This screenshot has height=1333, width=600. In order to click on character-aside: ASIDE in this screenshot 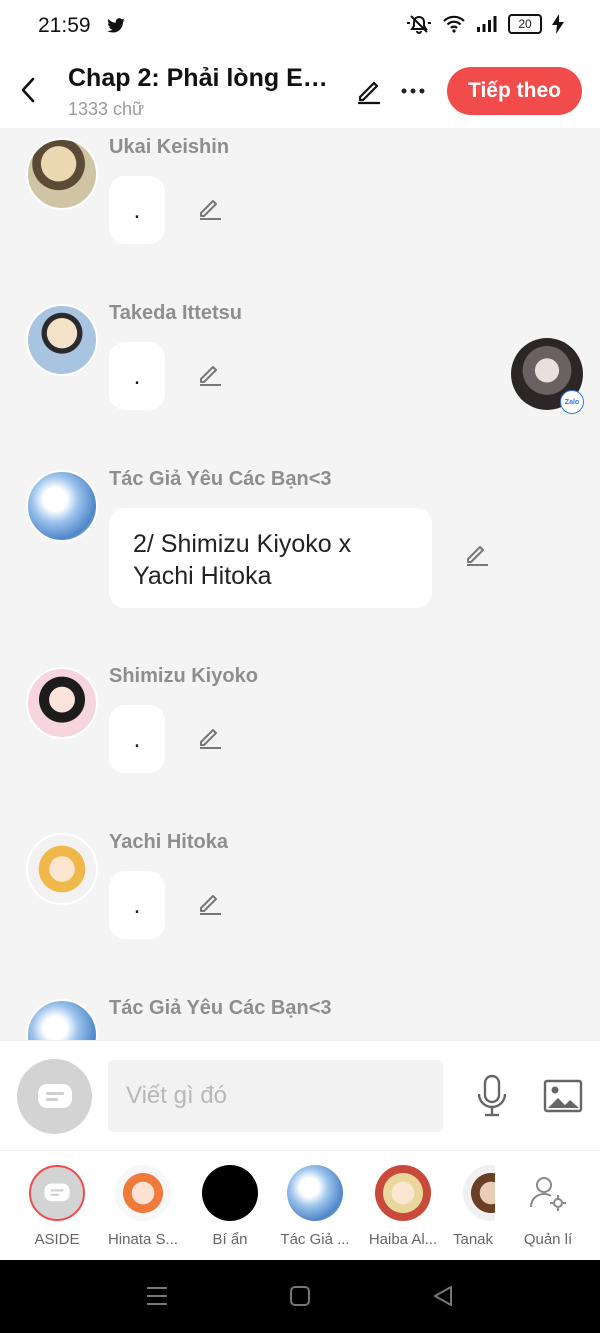, I will do `click(57, 1206)`.